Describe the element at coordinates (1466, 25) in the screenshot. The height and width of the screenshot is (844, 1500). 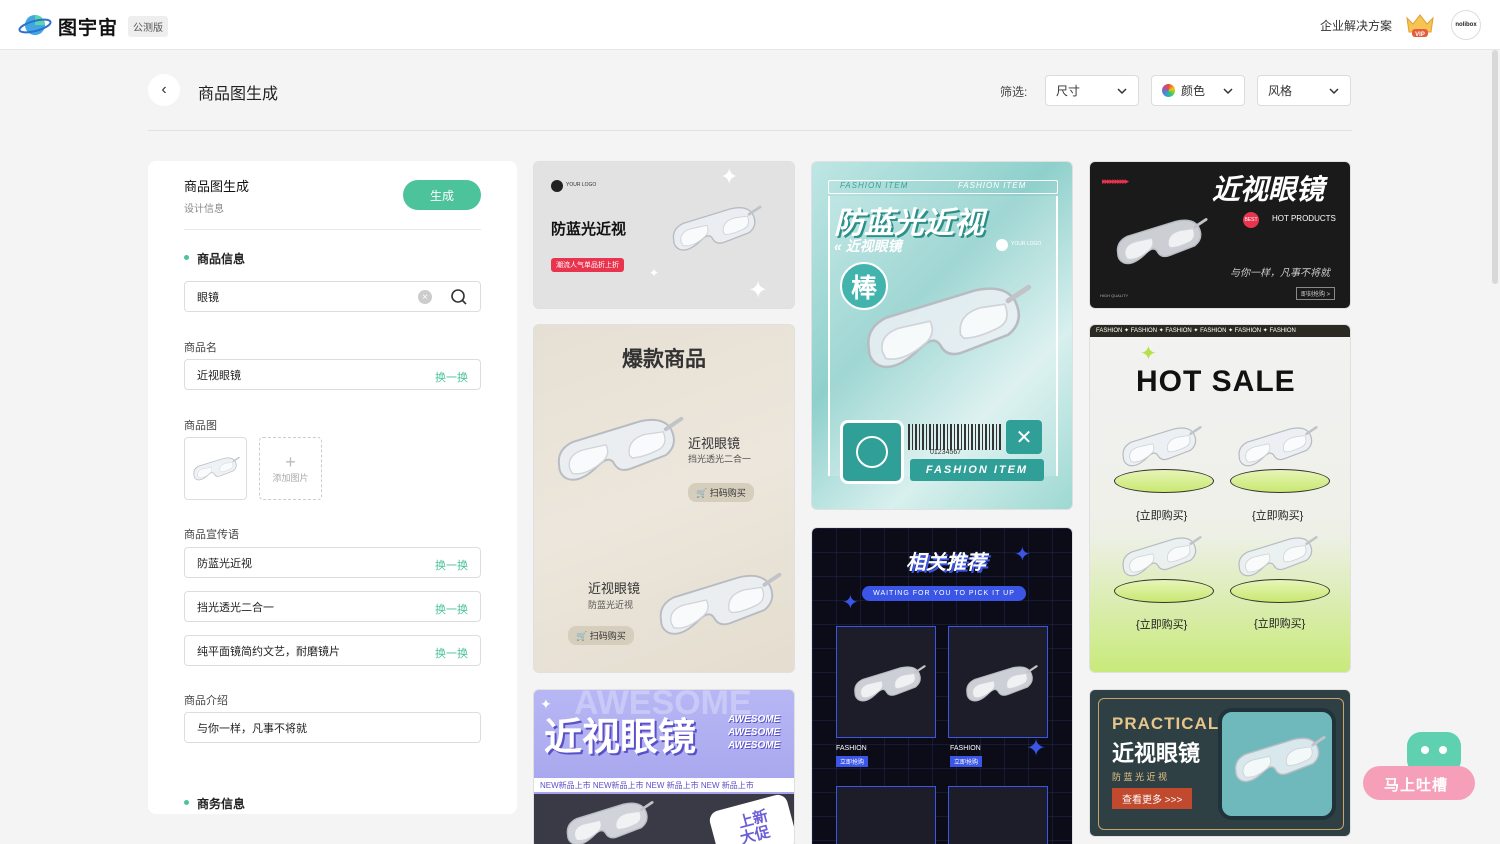
I see `user-avatar: nolibox` at that location.